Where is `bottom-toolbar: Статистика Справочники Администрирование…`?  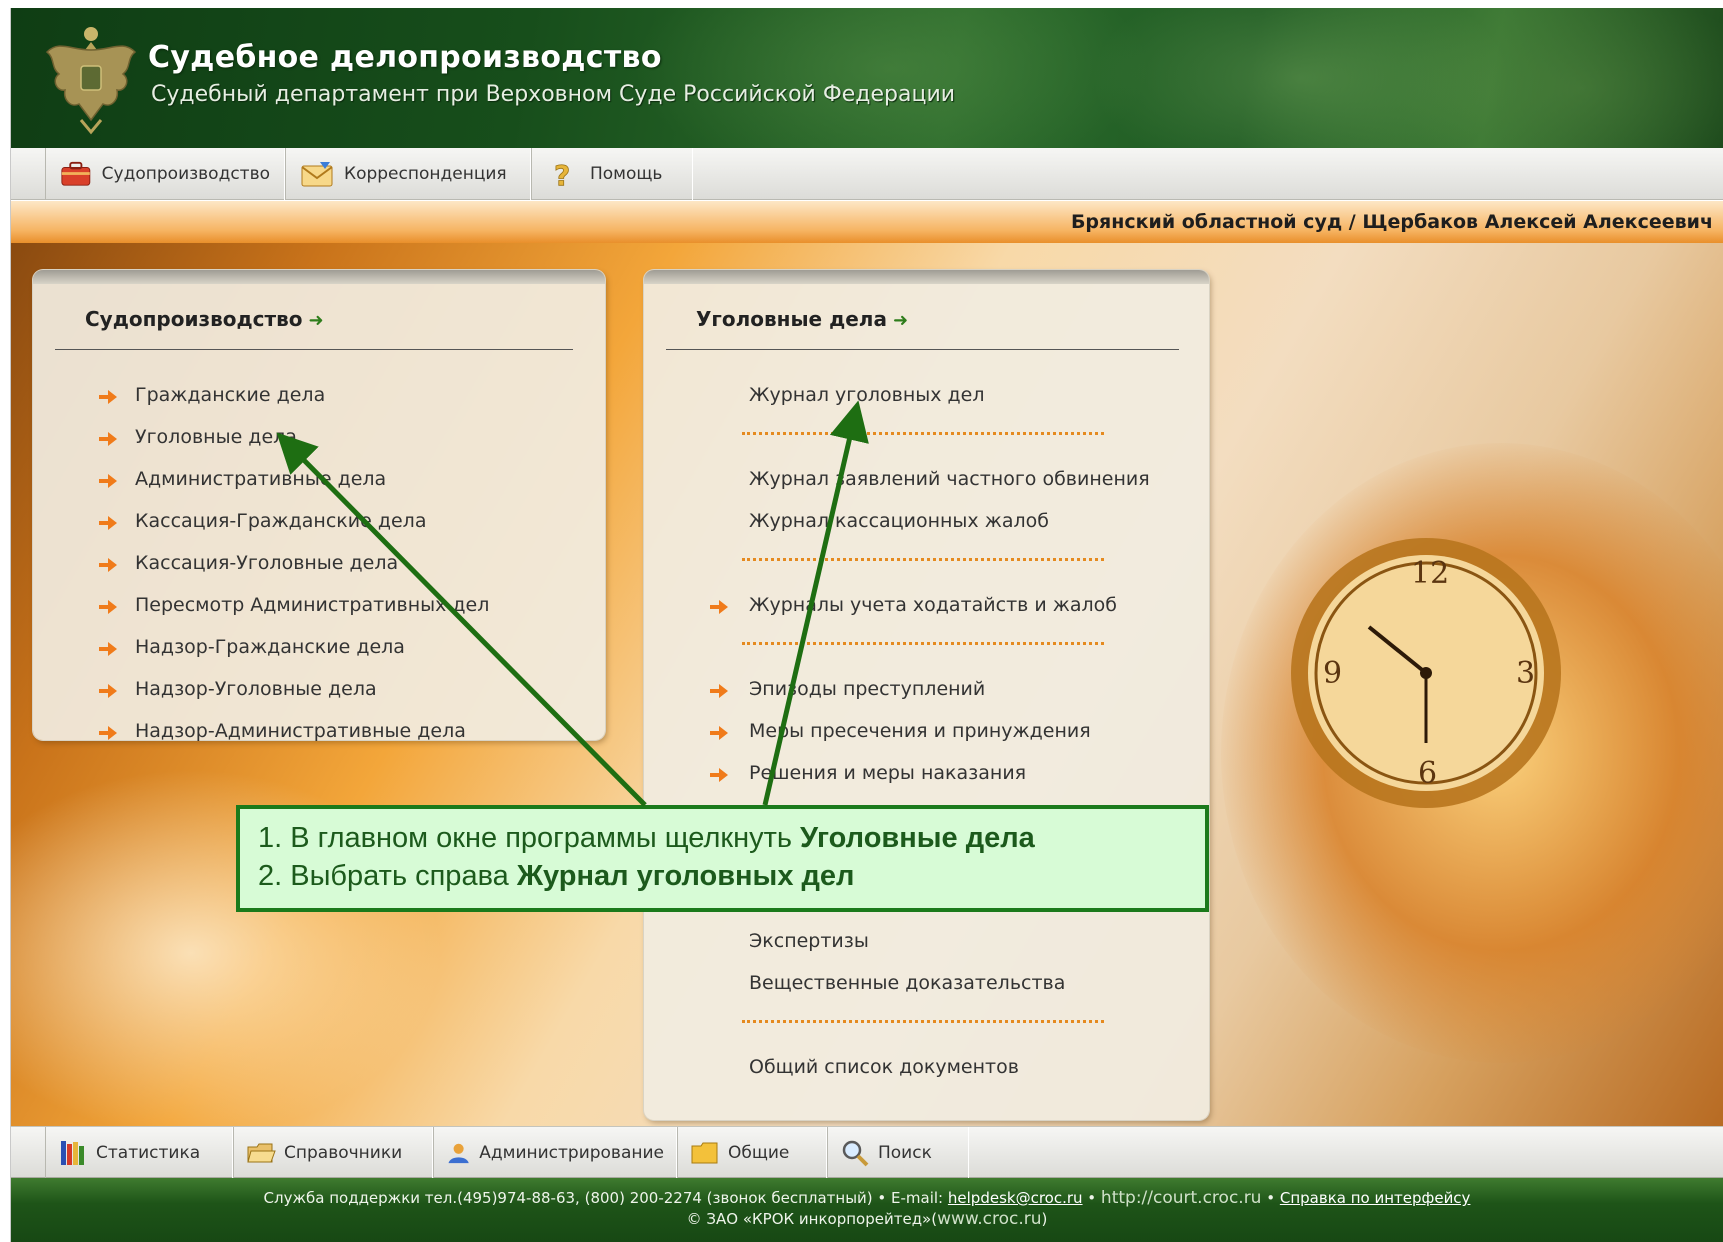
bottom-toolbar: Статистика Справочники Администрирование… is located at coordinates (867, 1152).